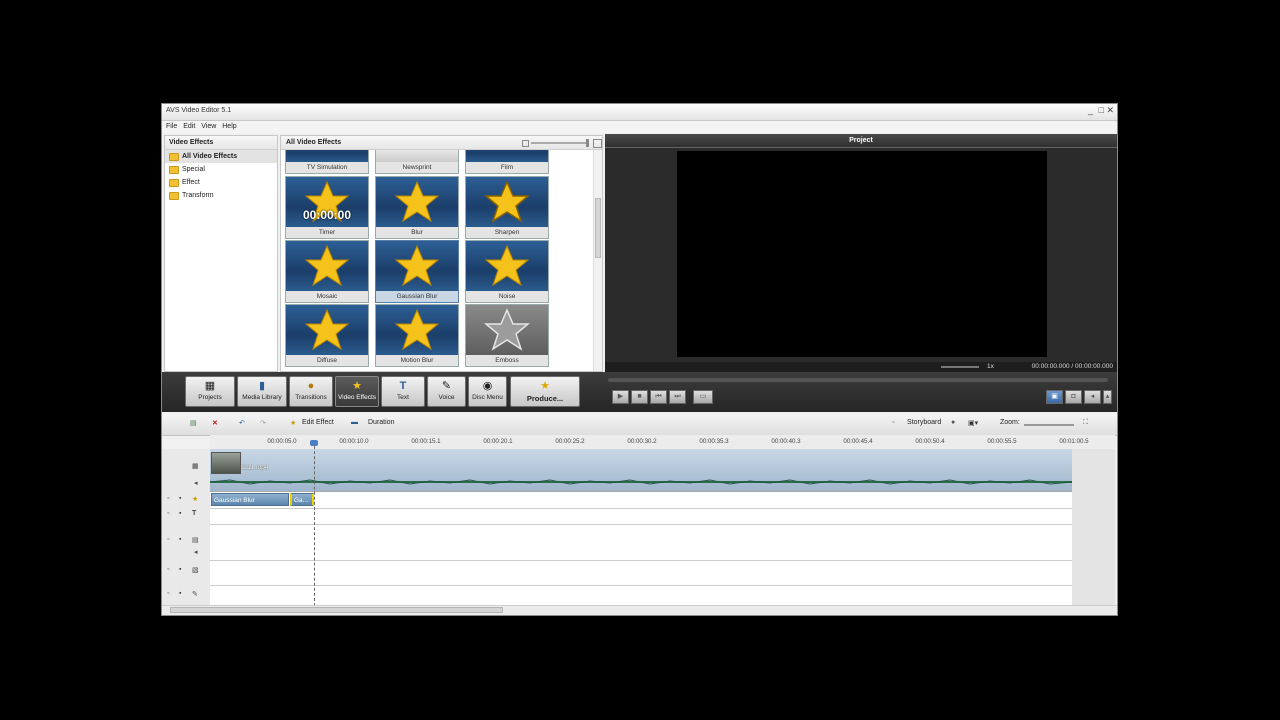 The height and width of the screenshot is (720, 1280). Describe the element at coordinates (250, 499) in the screenshot. I see `effect-clip-gaussian-blur: Gaussian Blur` at that location.